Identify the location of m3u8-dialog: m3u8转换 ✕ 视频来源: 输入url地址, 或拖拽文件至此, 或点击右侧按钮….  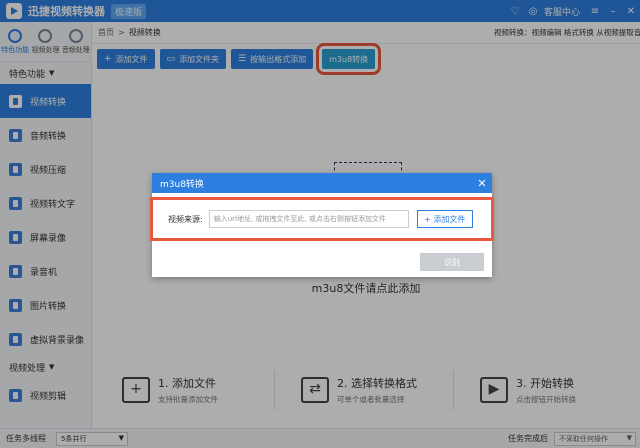
(322, 225).